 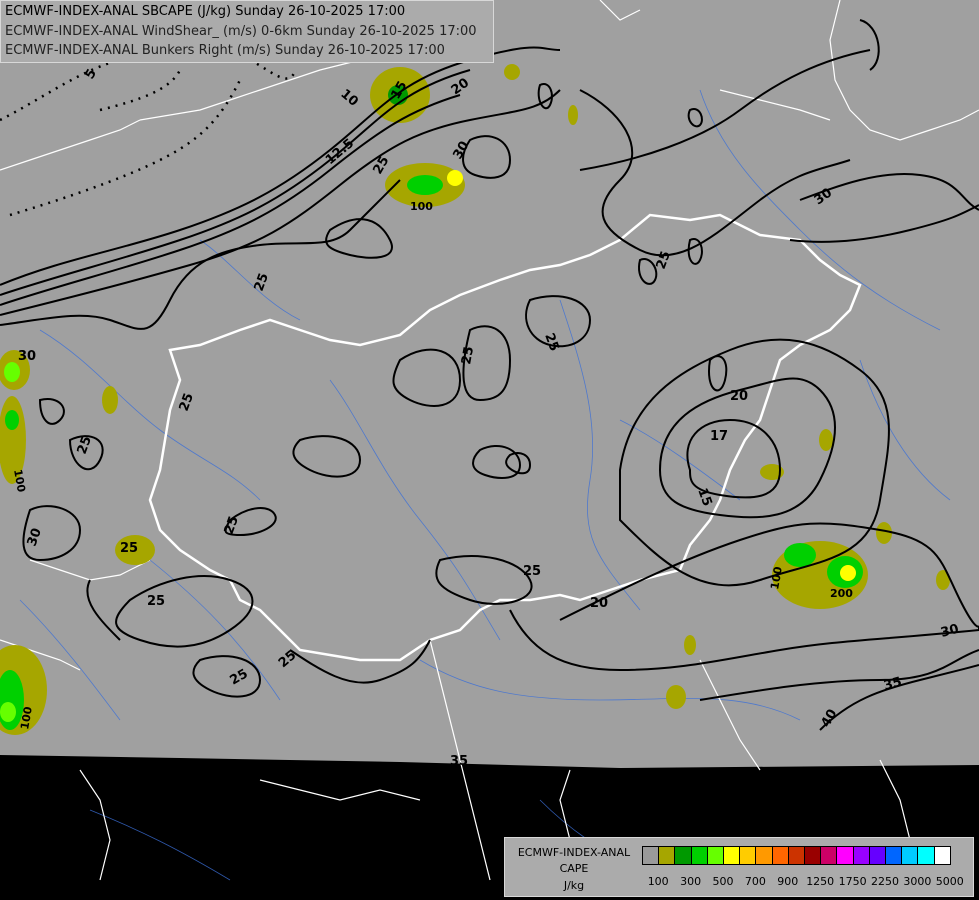 What do you see at coordinates (841, 593) in the screenshot?
I see `contour-label: 200` at bounding box center [841, 593].